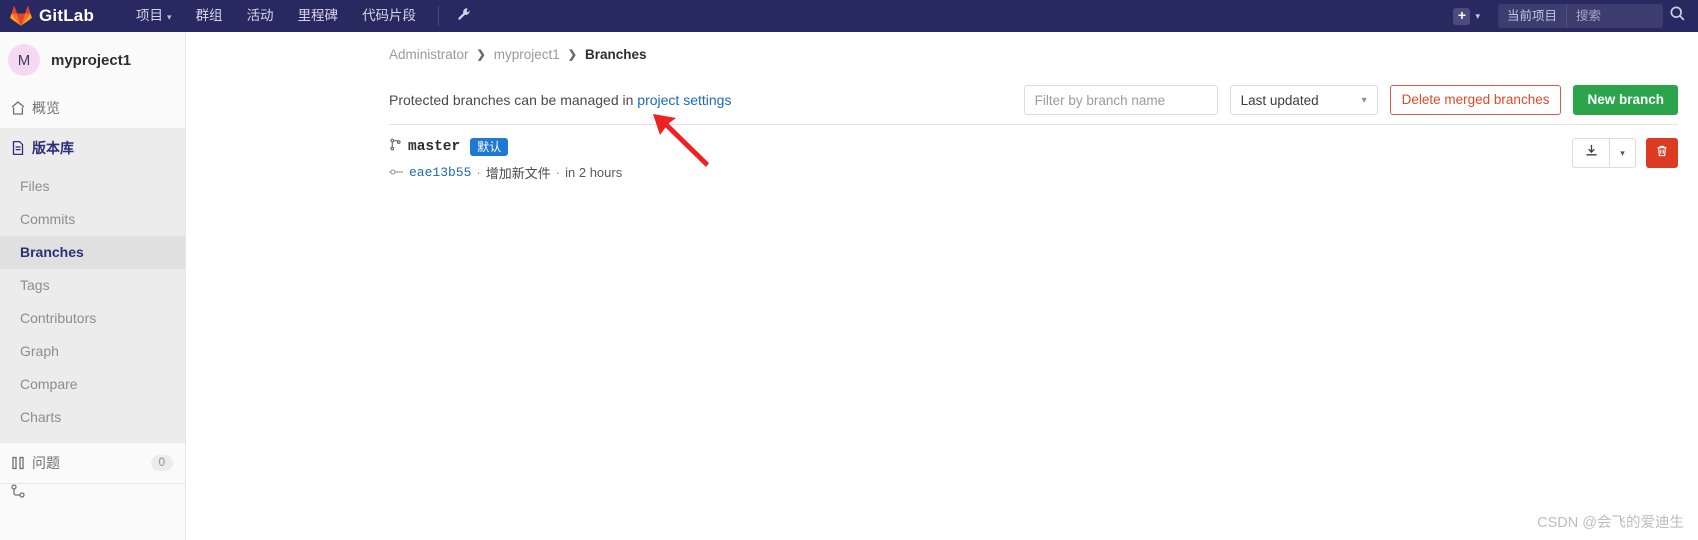  Describe the element at coordinates (92, 351) in the screenshot. I see `sidebar-subitem-graph: Graph` at that location.